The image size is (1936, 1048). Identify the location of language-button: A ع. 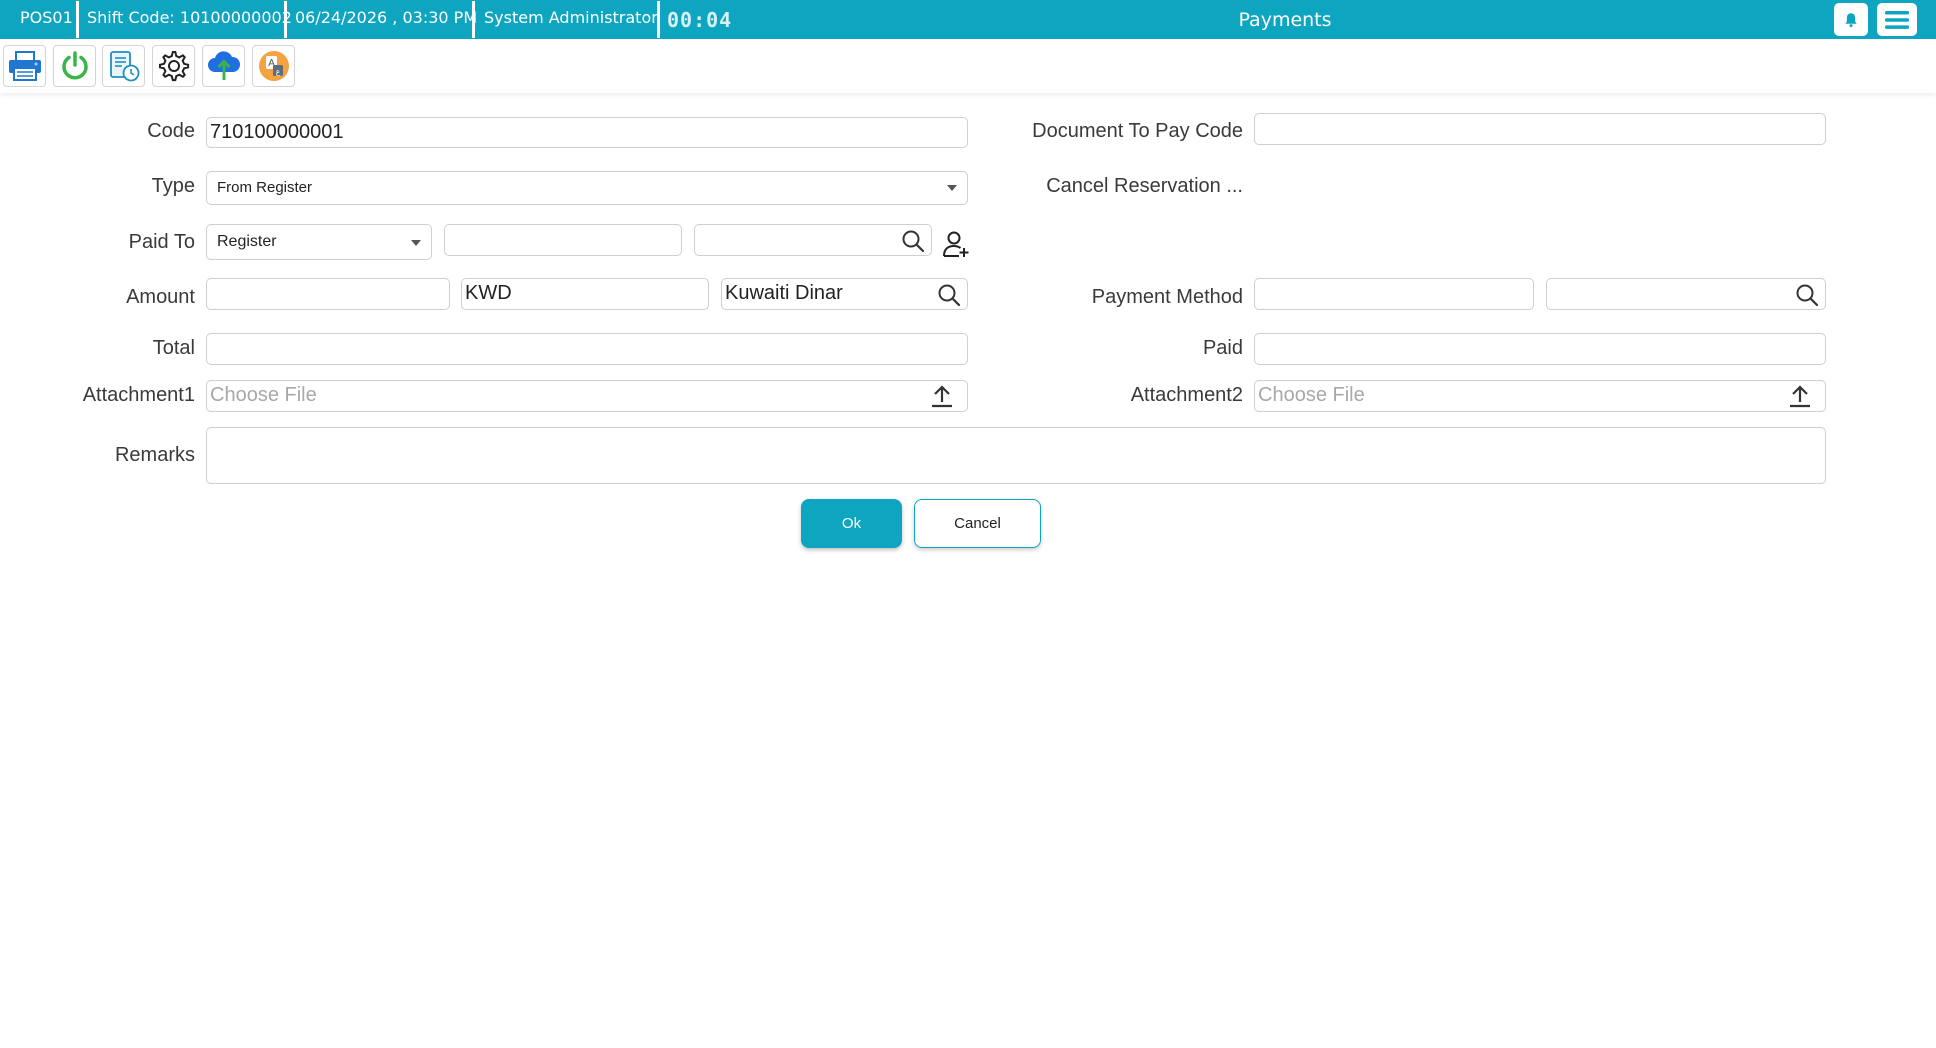
(273, 66).